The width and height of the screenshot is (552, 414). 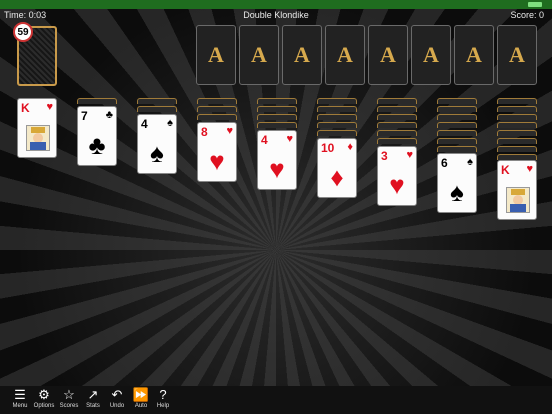 I want to click on tableau-card-1: K ♥, so click(x=37, y=128).